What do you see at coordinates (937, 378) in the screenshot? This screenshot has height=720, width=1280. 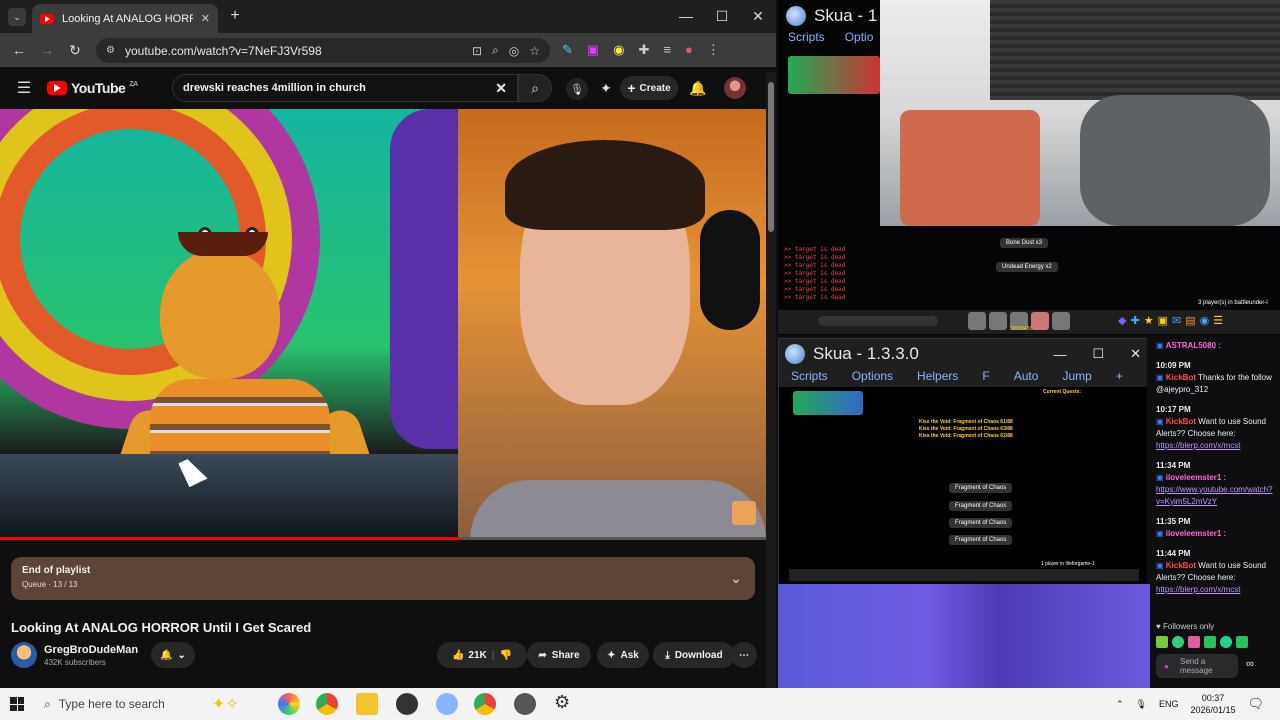 I see `skua-menu-helpers: Helpers` at bounding box center [937, 378].